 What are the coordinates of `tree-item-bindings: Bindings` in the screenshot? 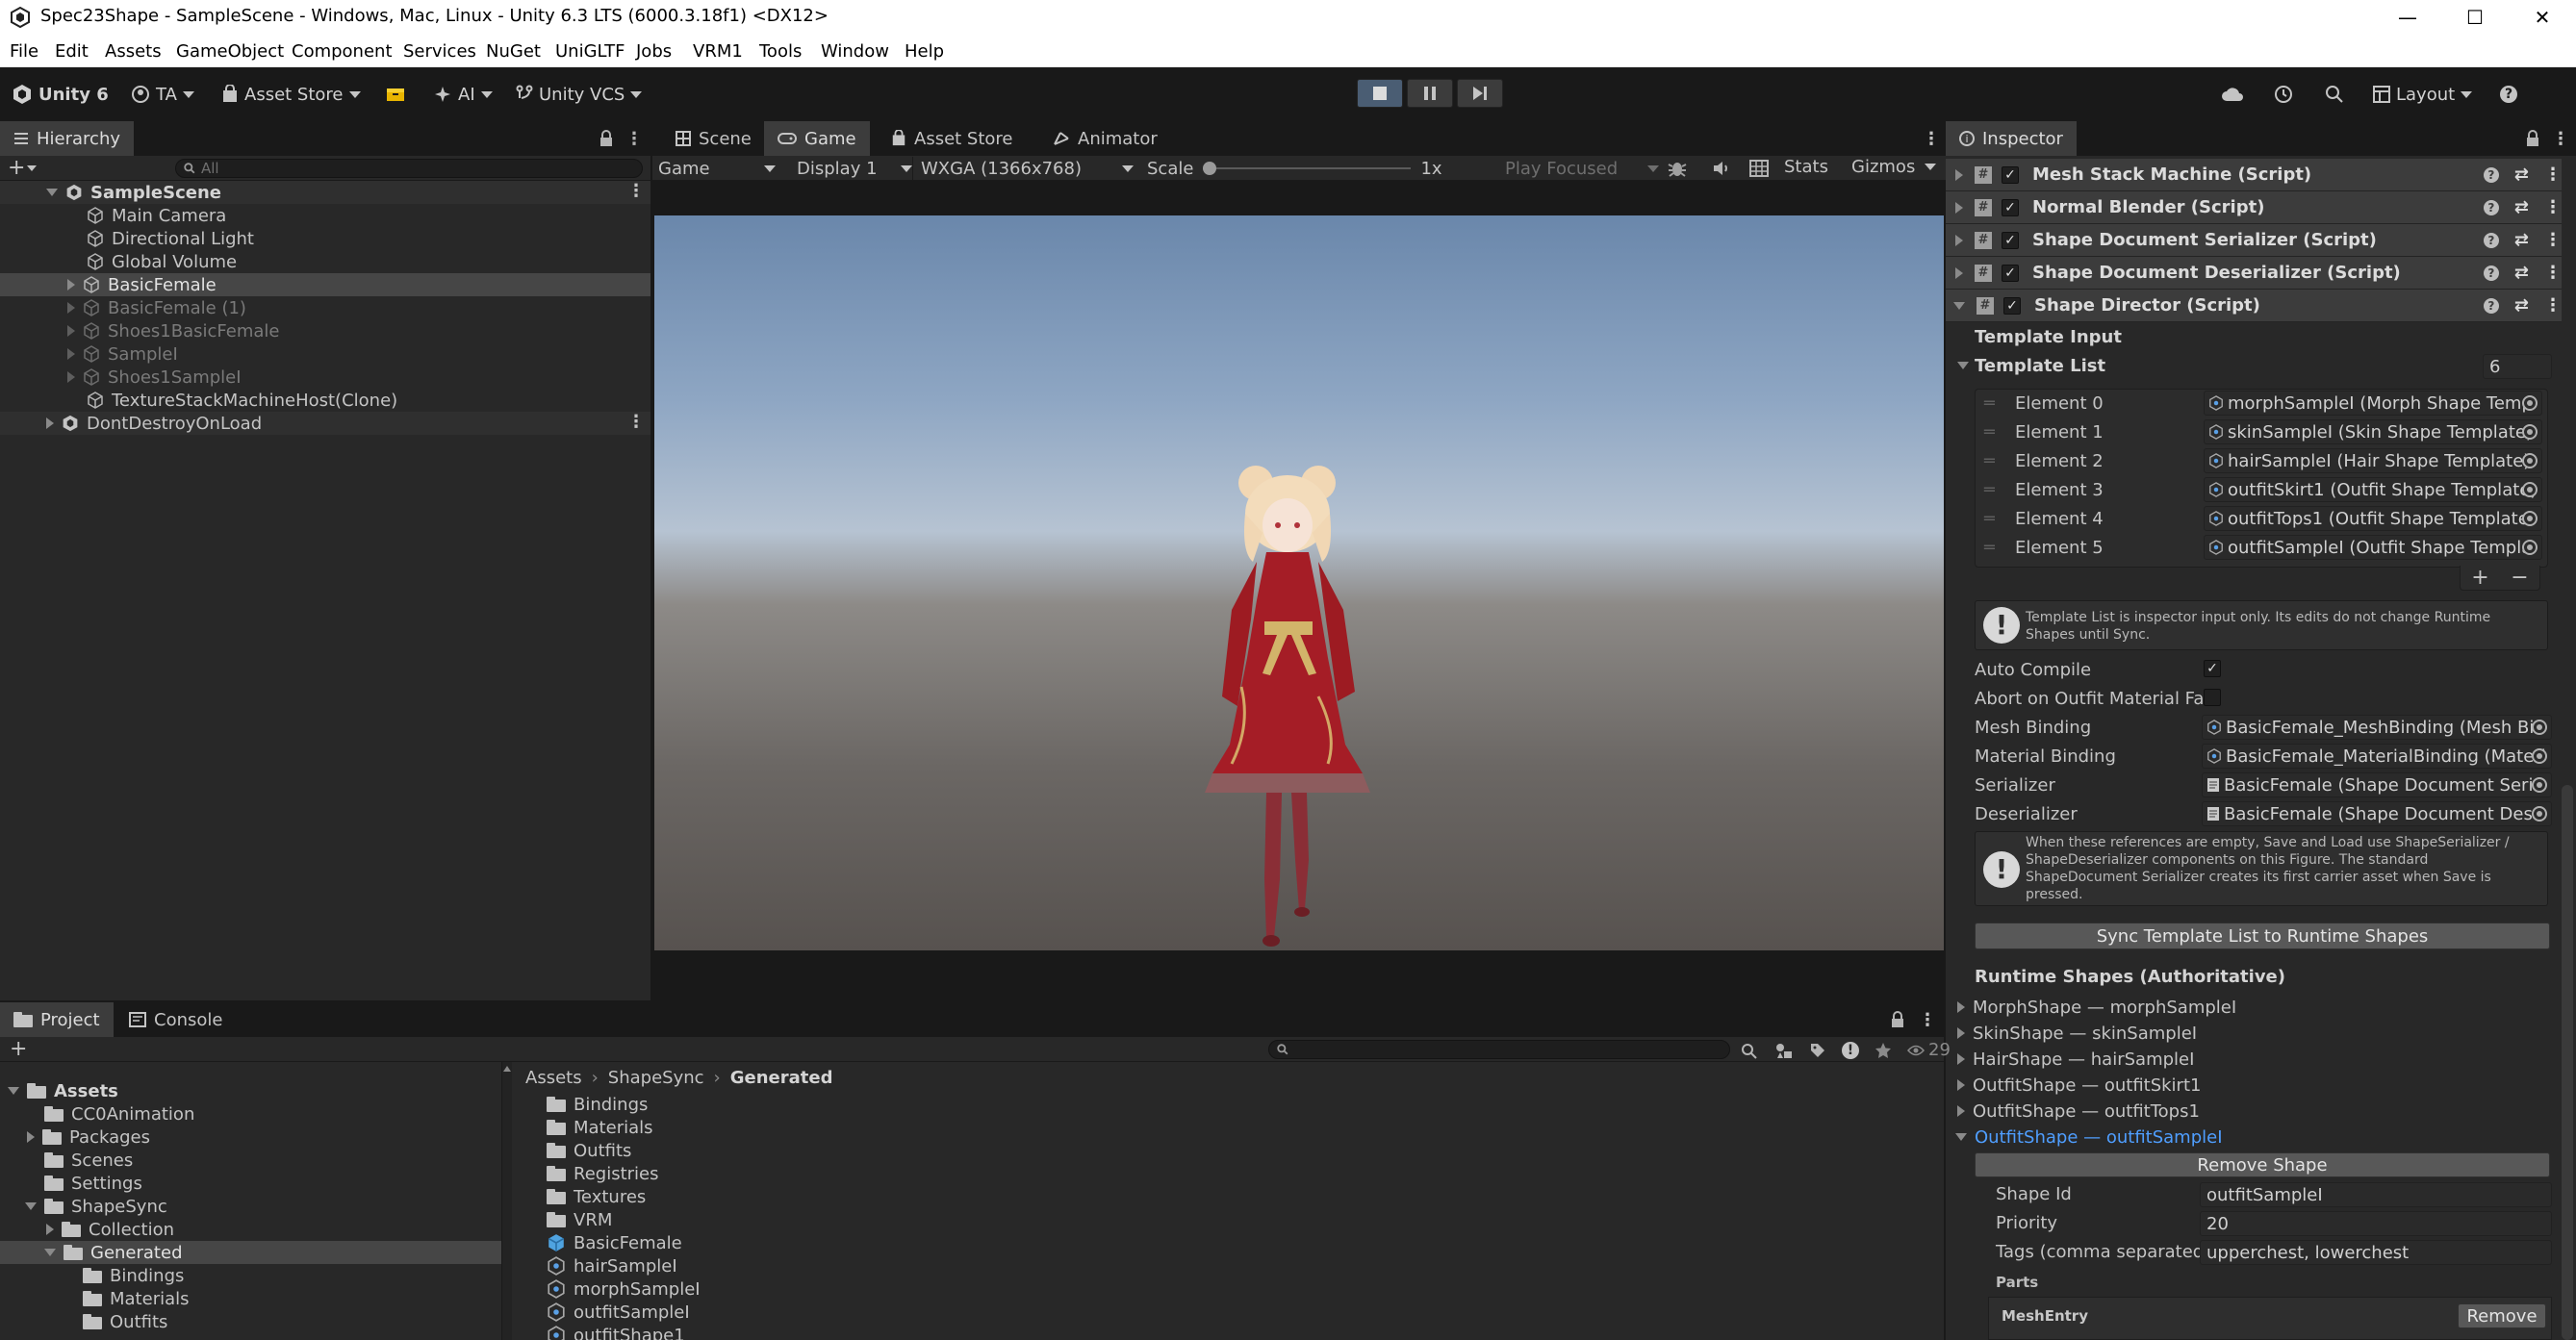 It's located at (133, 1275).